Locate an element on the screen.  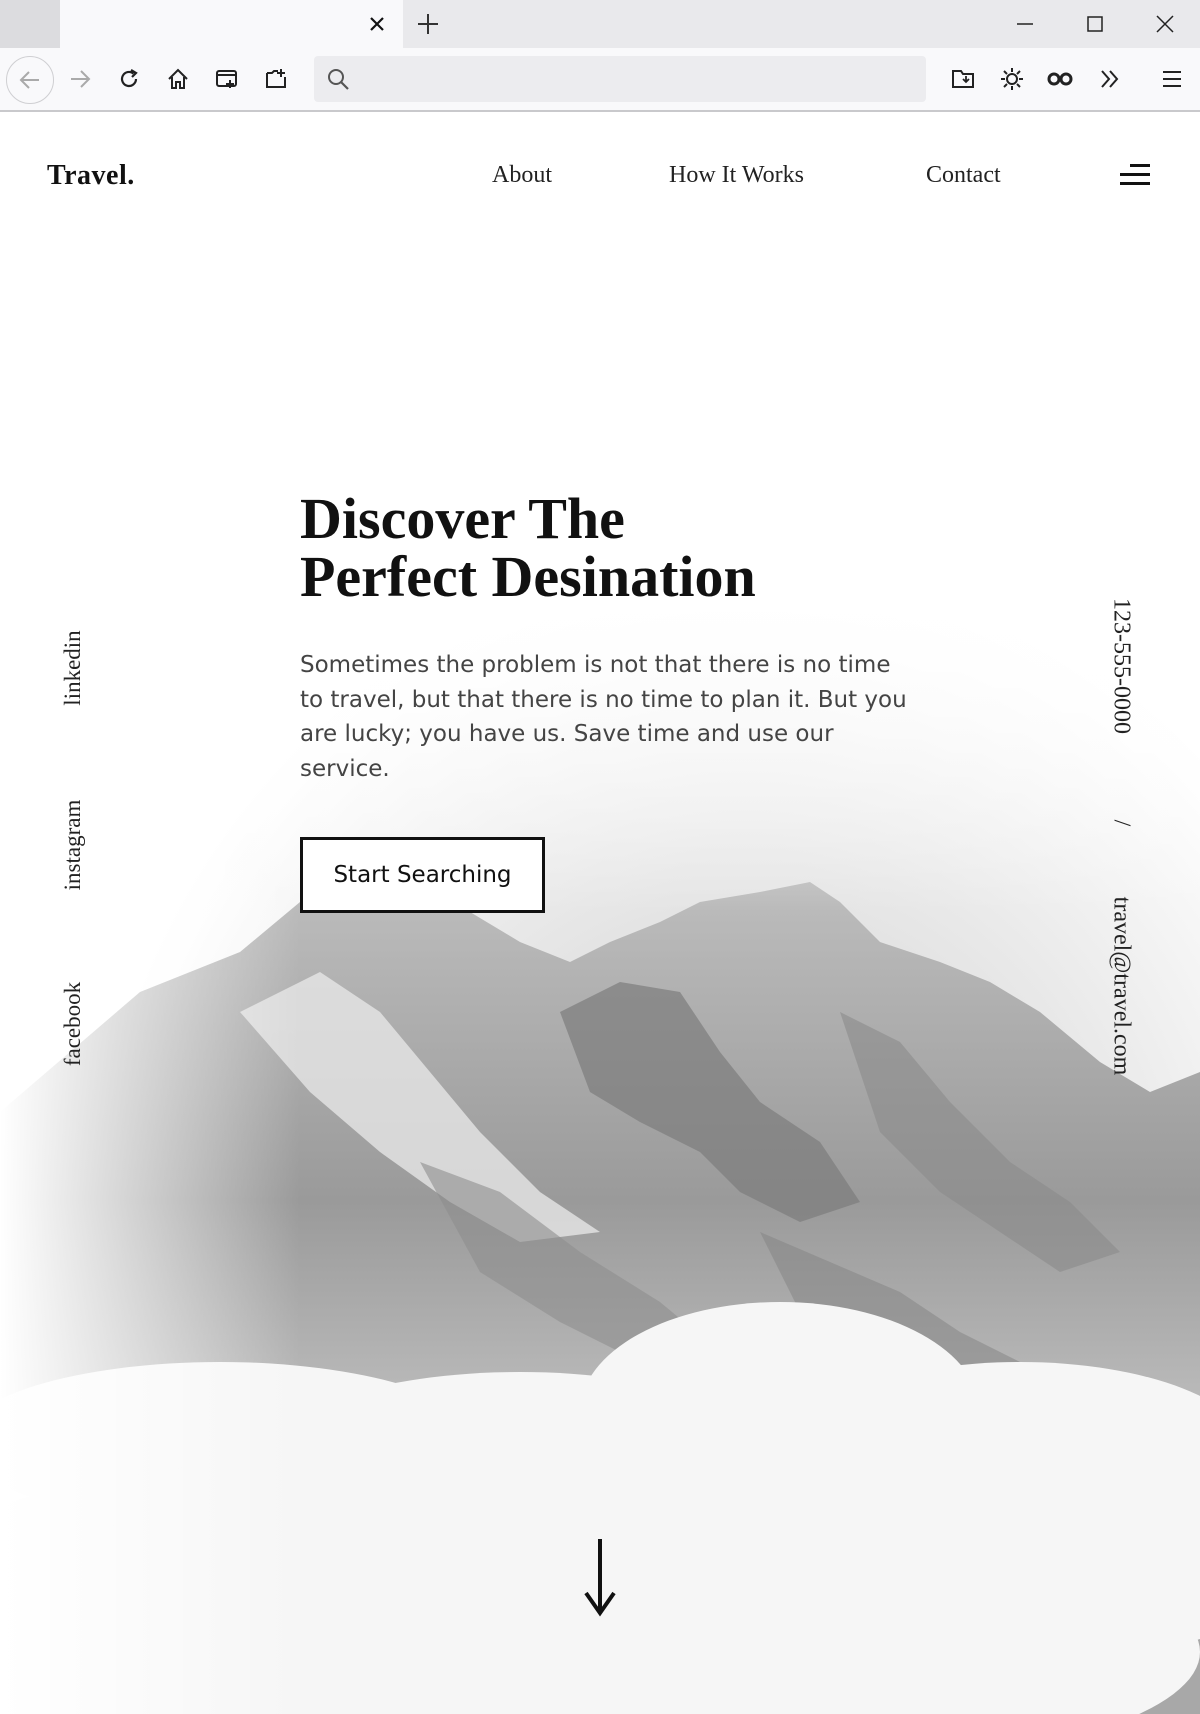
private-mask-icon is located at coordinates (1060, 79).